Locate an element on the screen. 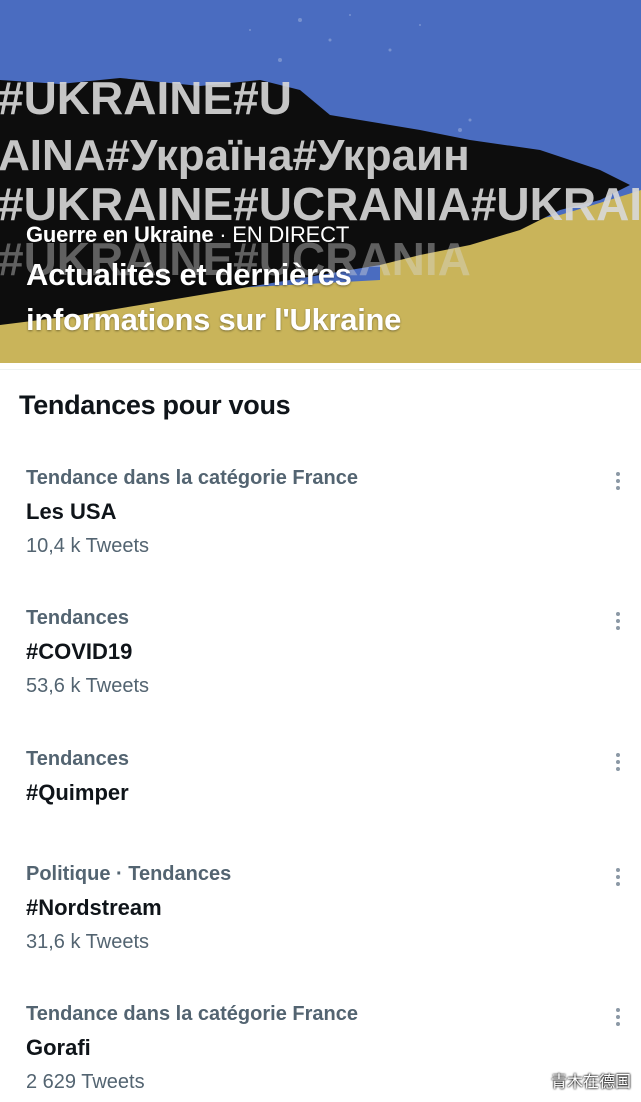 This screenshot has height=1102, width=641. watermark: 青木在德国 is located at coordinates (590, 1081).